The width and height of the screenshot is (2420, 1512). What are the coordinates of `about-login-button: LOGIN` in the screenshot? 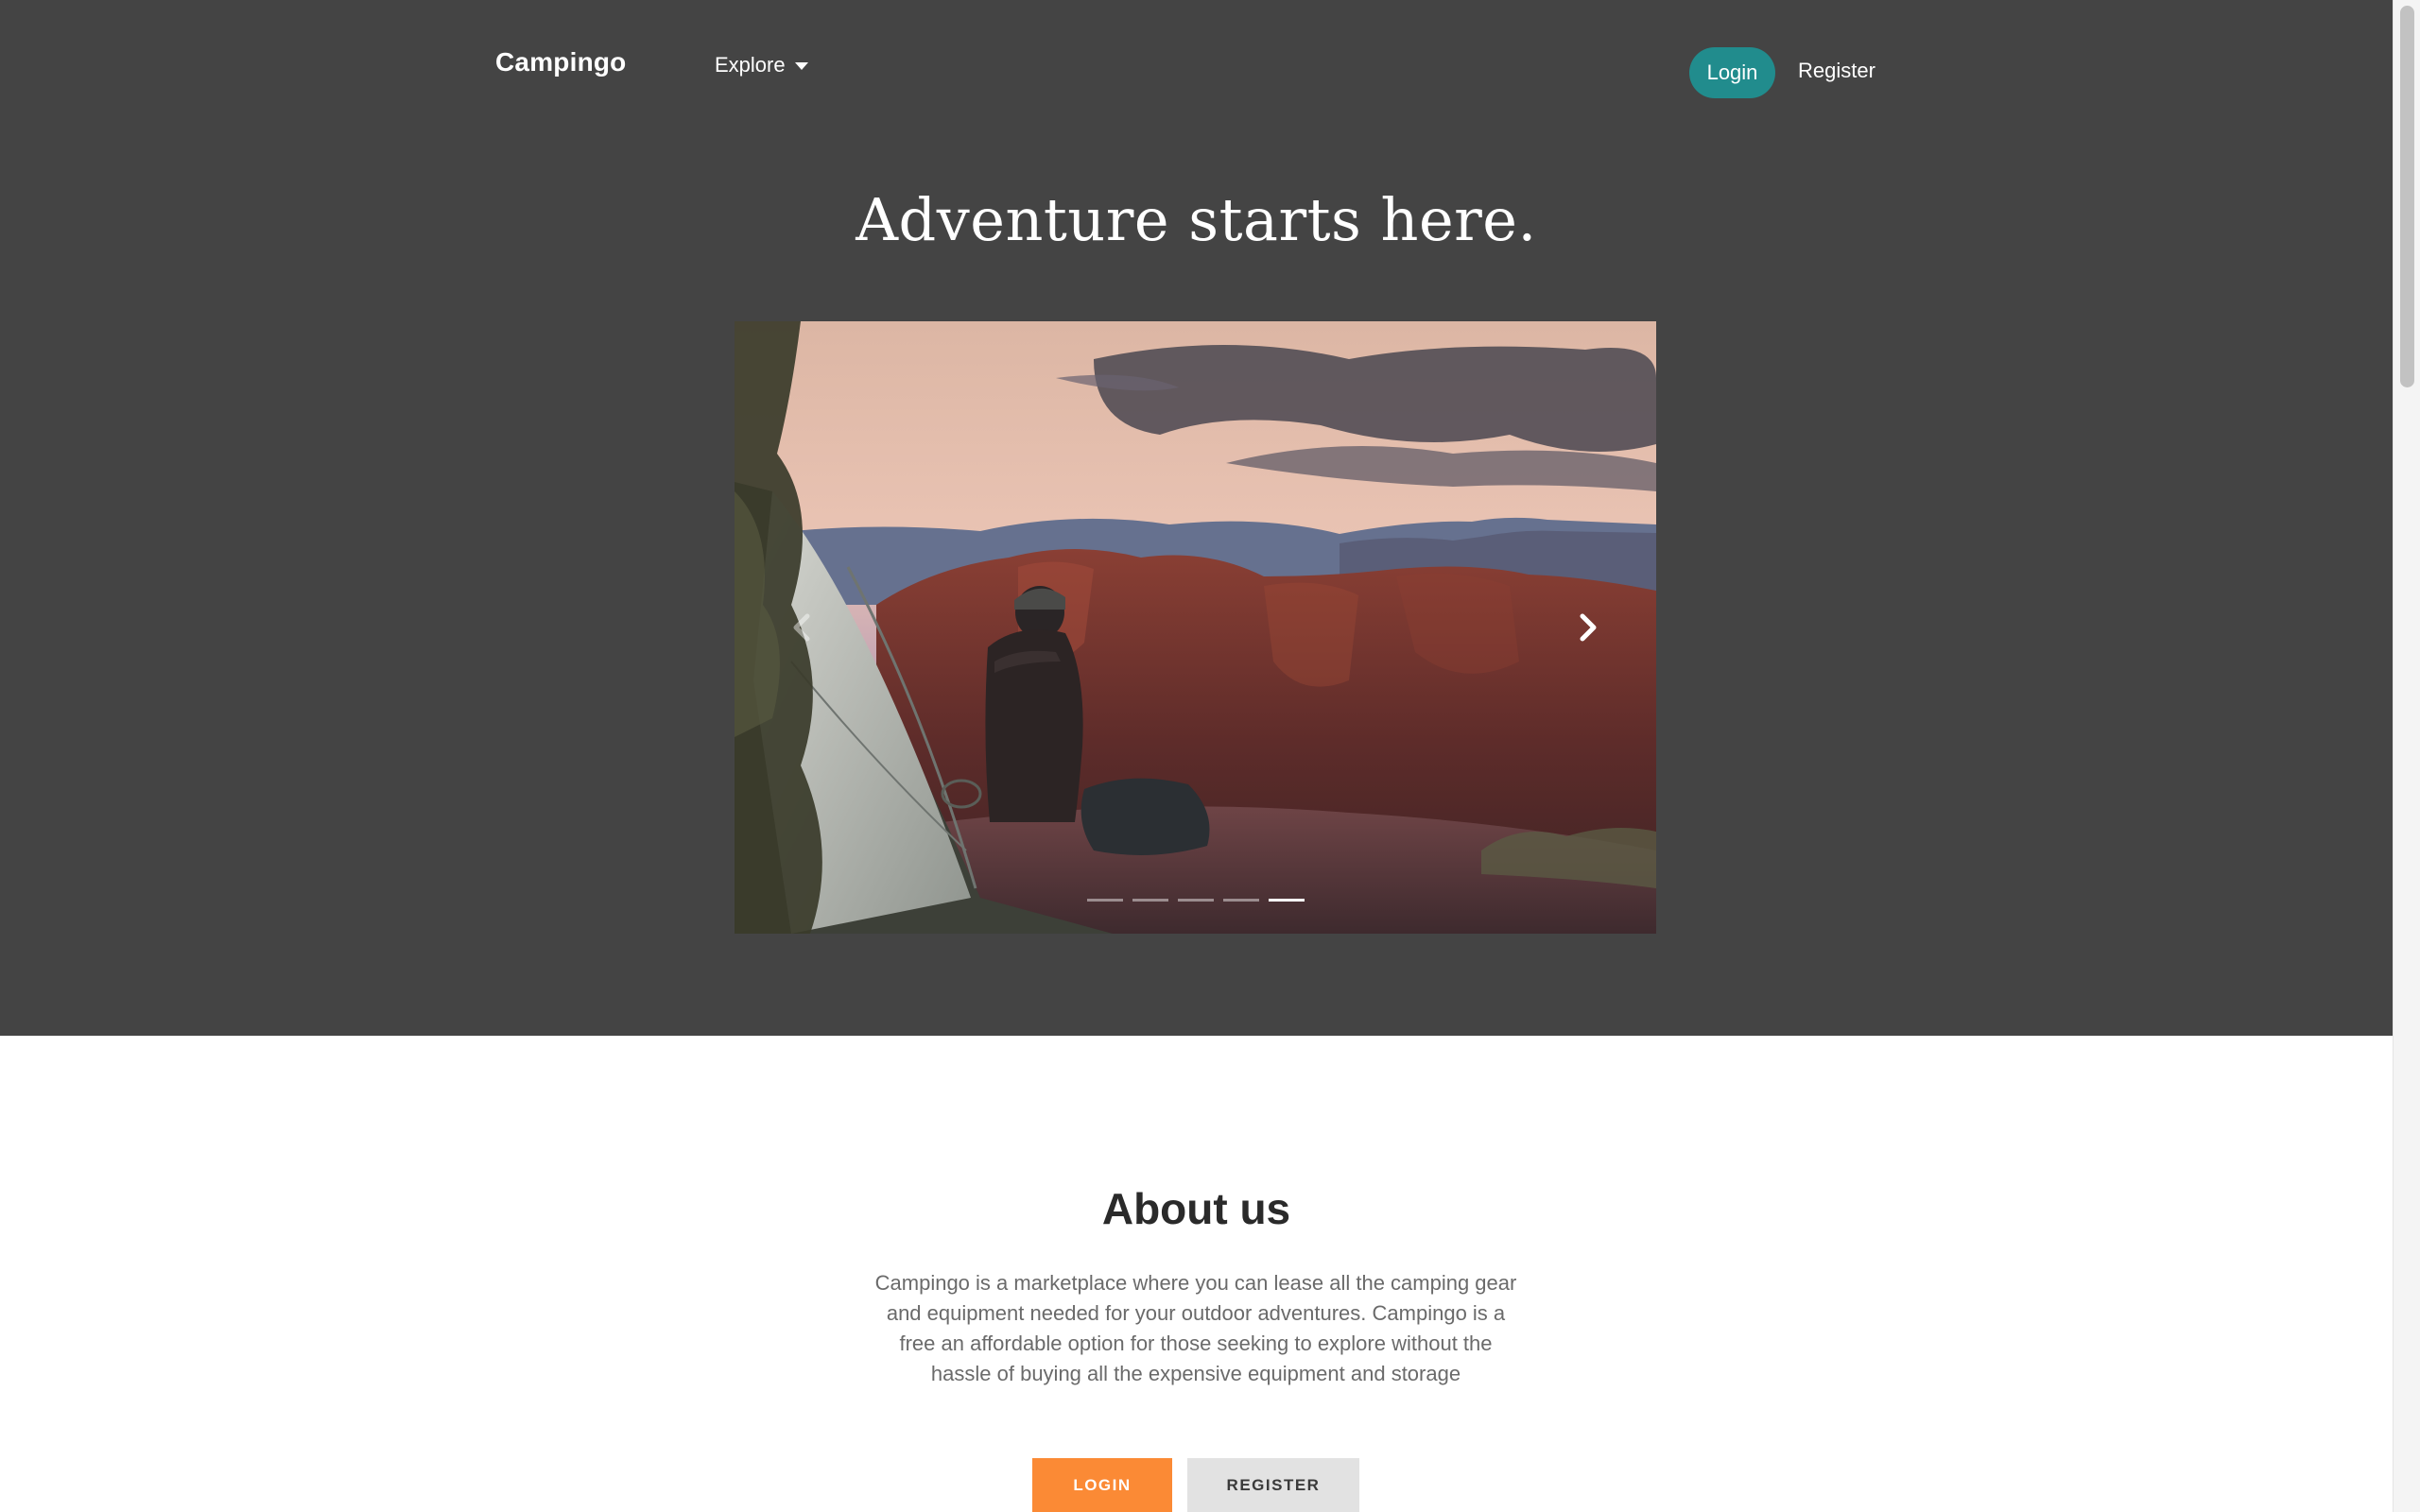 It's located at (1102, 1485).